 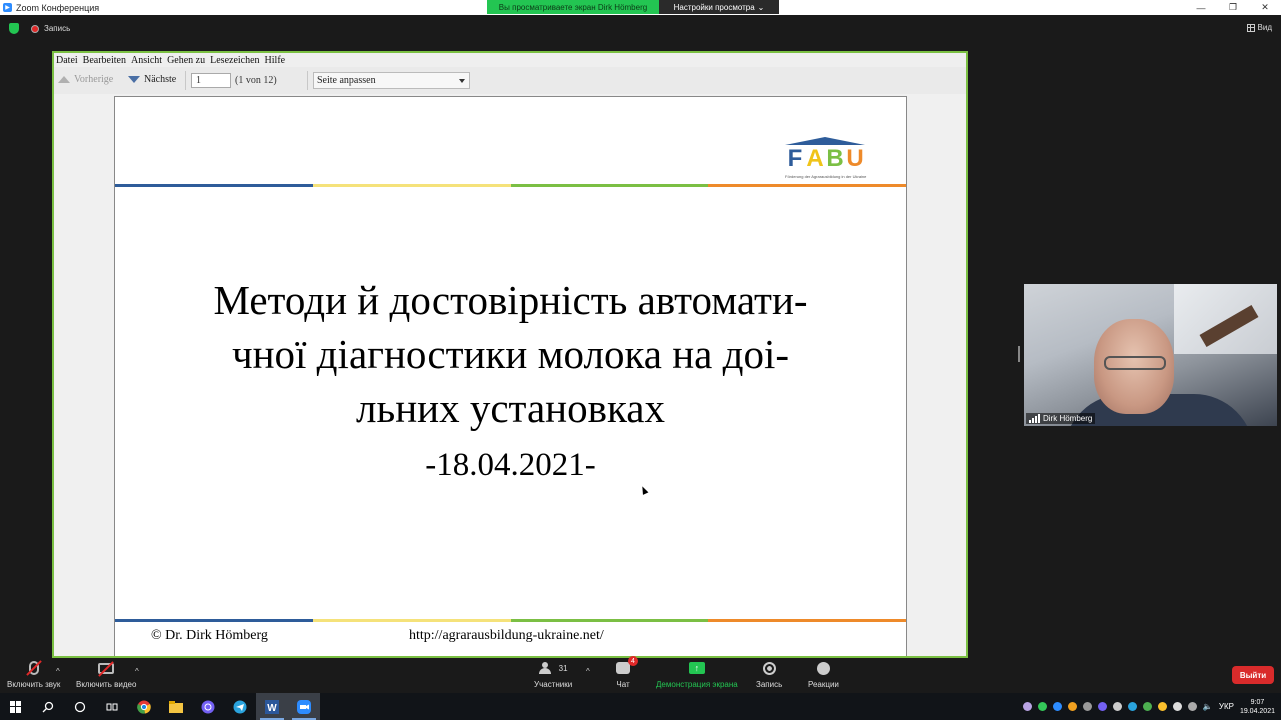 I want to click on next-label: Nächste, so click(x=160, y=79).